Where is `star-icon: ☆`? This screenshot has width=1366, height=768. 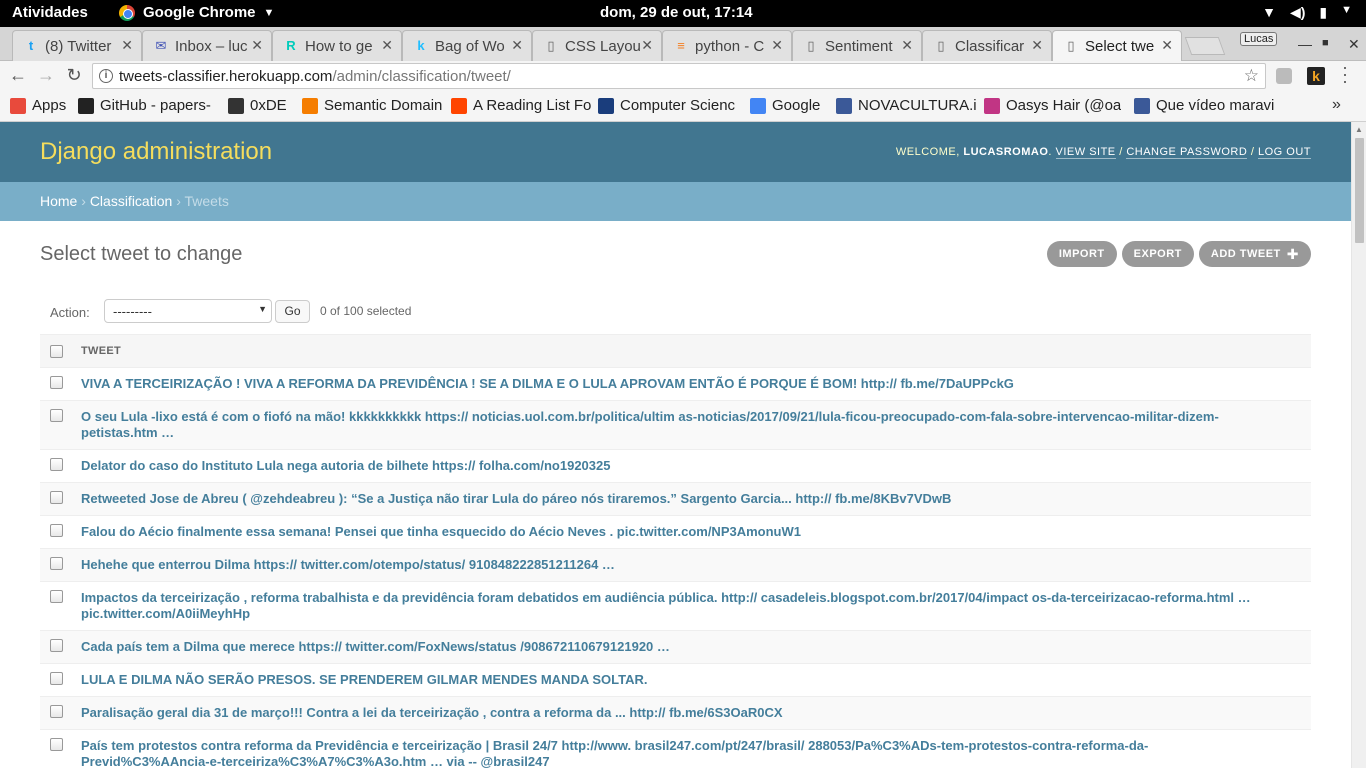
star-icon: ☆ is located at coordinates (1251, 76).